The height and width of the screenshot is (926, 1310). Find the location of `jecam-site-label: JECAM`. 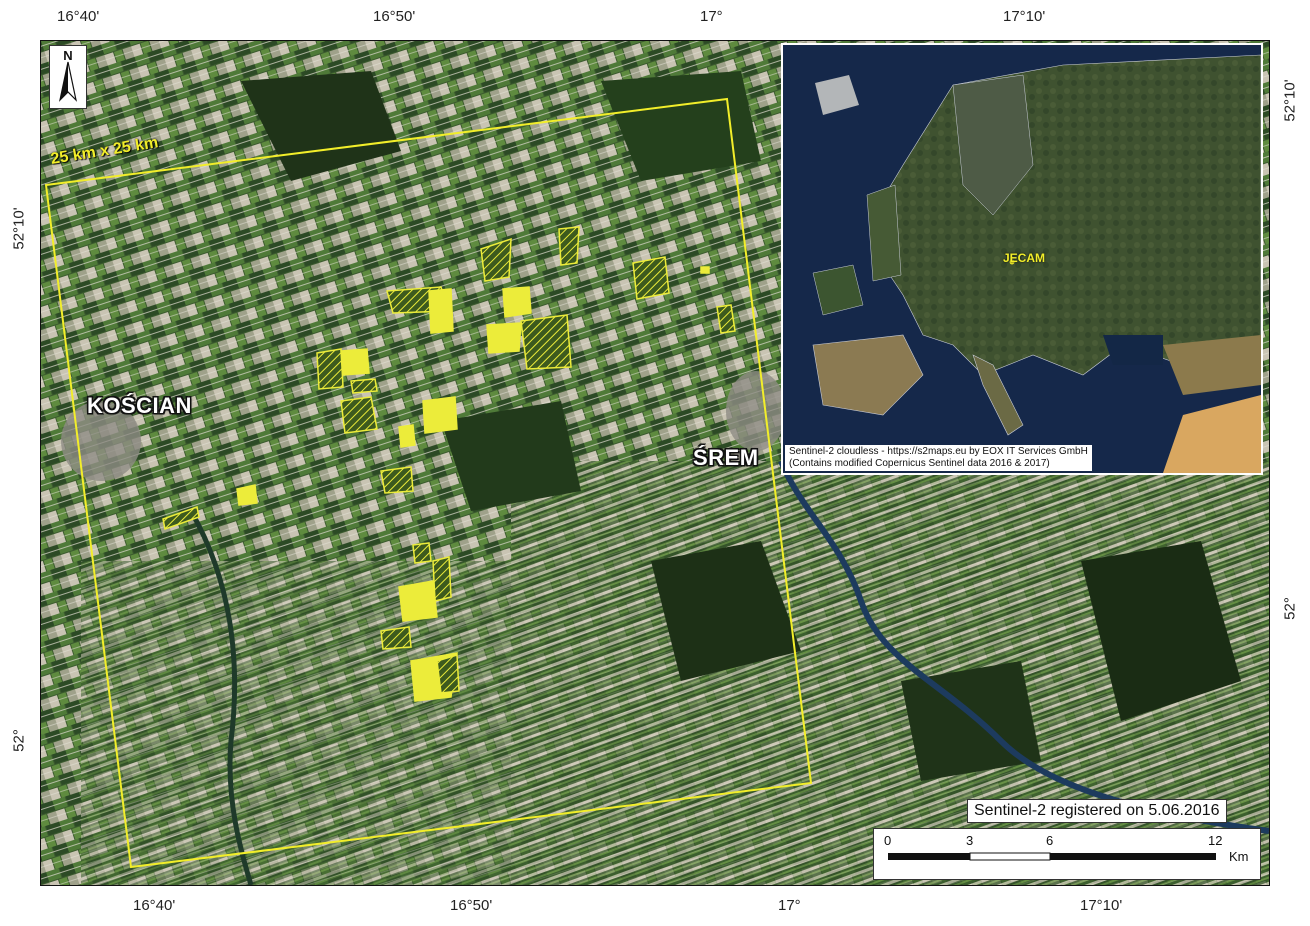

jecam-site-label: JECAM is located at coordinates (1024, 258).